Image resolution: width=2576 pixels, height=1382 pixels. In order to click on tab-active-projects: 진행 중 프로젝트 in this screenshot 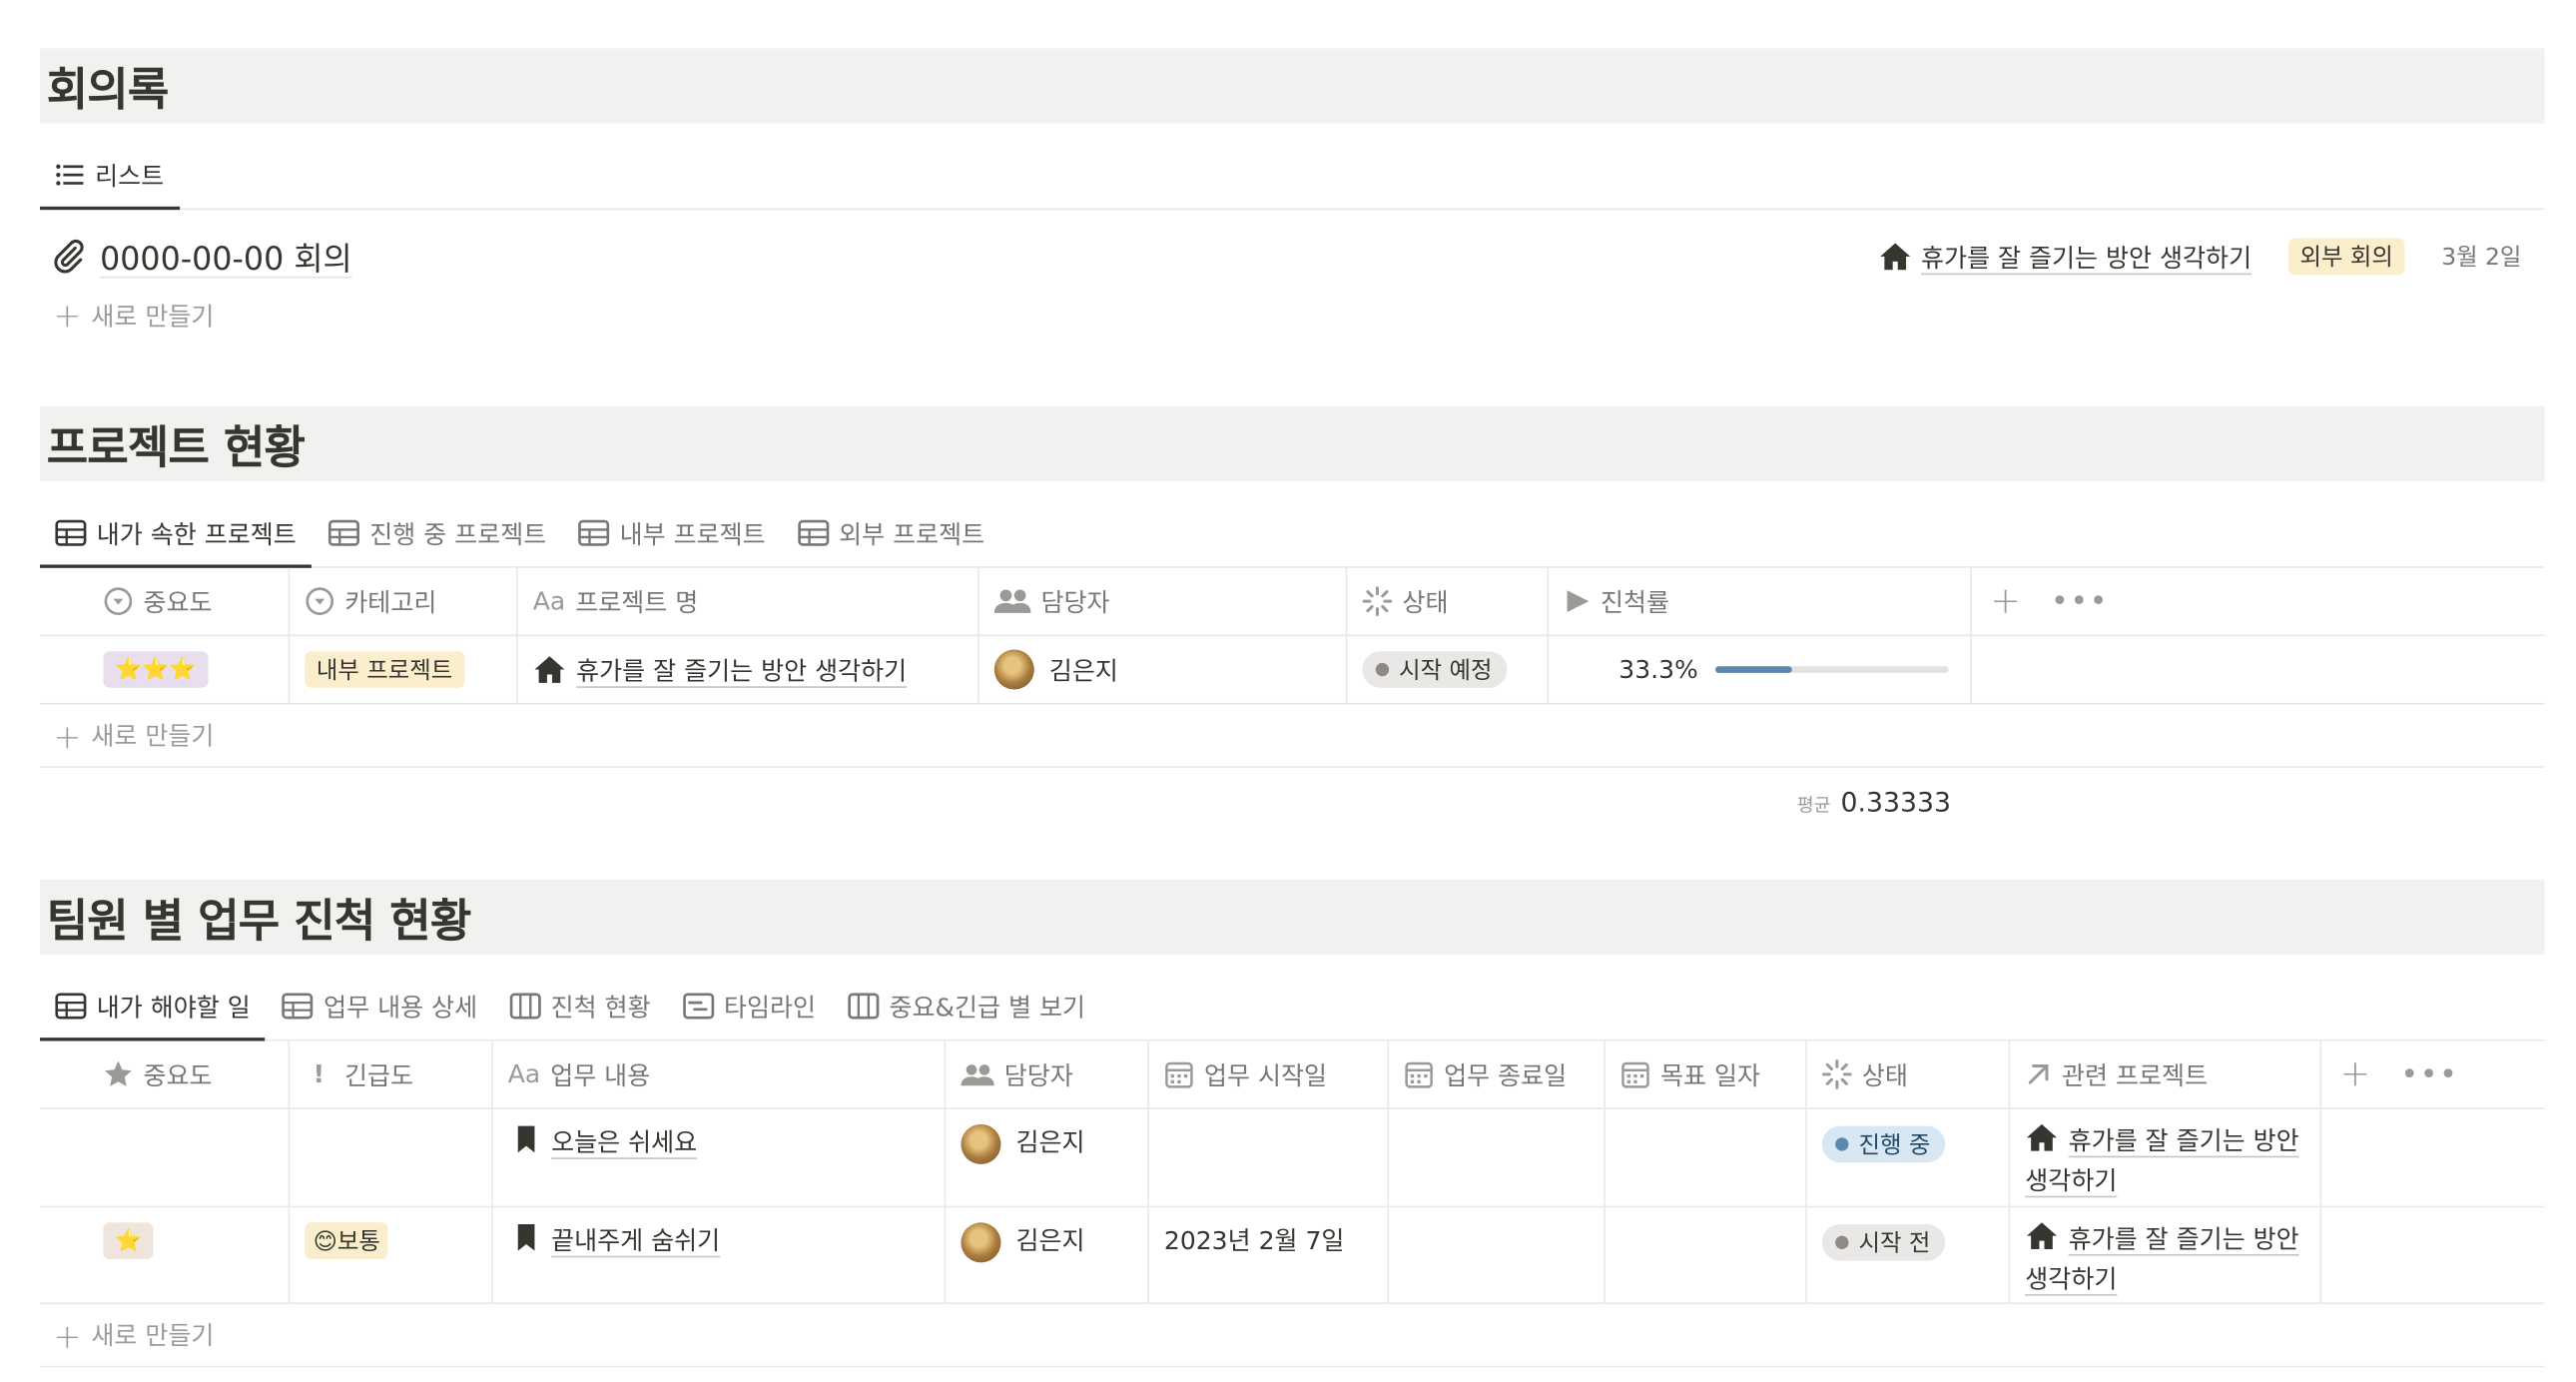, I will do `click(437, 533)`.